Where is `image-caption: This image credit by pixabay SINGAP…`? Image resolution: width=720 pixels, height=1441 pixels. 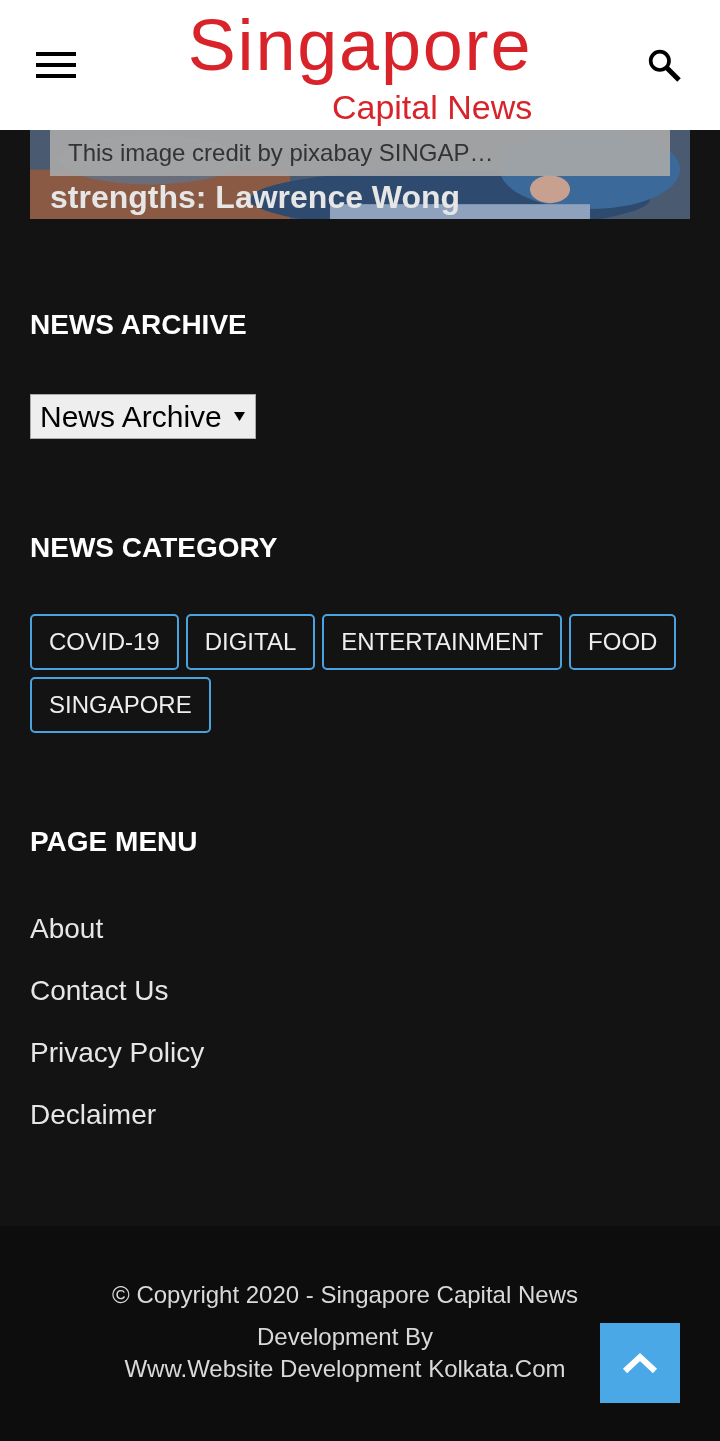
image-caption: This image credit by pixabay SINGAP… is located at coordinates (281, 153).